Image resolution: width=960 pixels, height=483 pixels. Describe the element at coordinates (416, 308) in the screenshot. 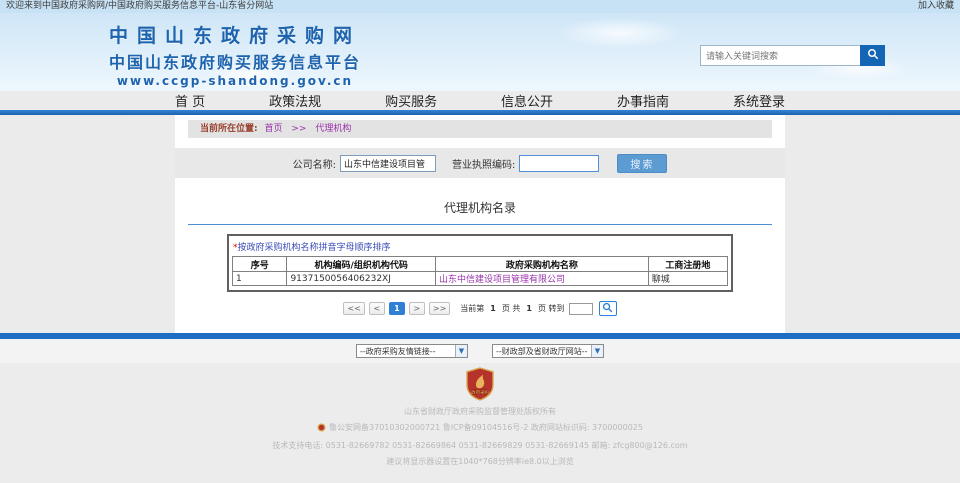

I see `page-next-button: >` at that location.